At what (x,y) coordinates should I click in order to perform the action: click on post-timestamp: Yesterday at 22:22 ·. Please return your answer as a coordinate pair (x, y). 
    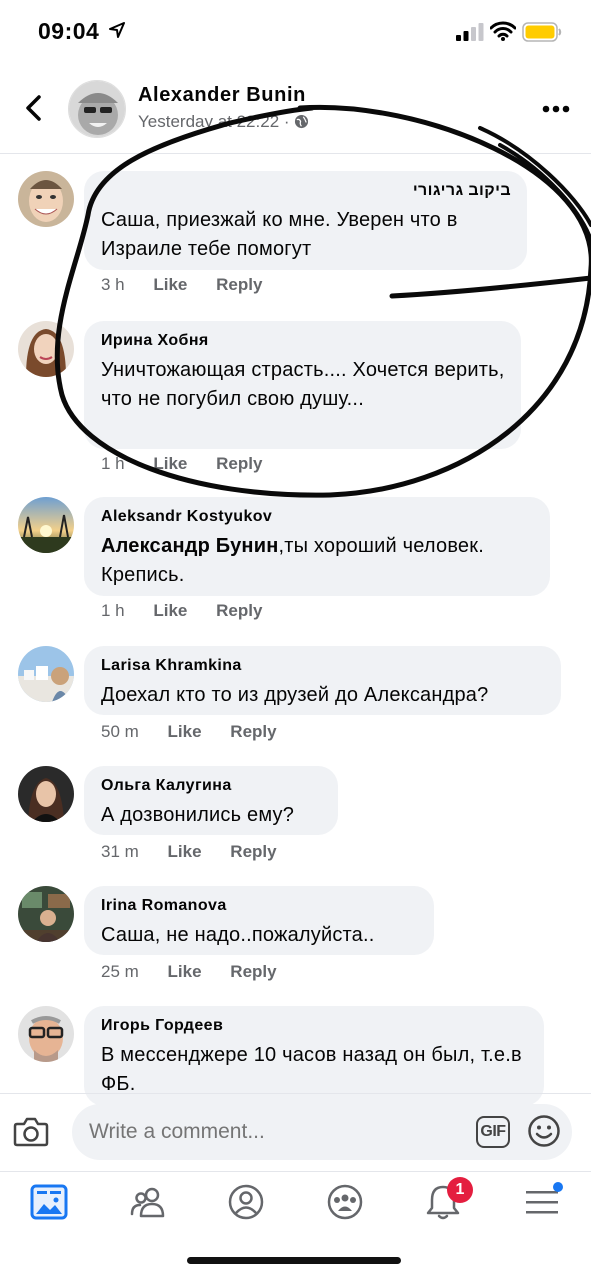
    Looking at the image, I should click on (223, 122).